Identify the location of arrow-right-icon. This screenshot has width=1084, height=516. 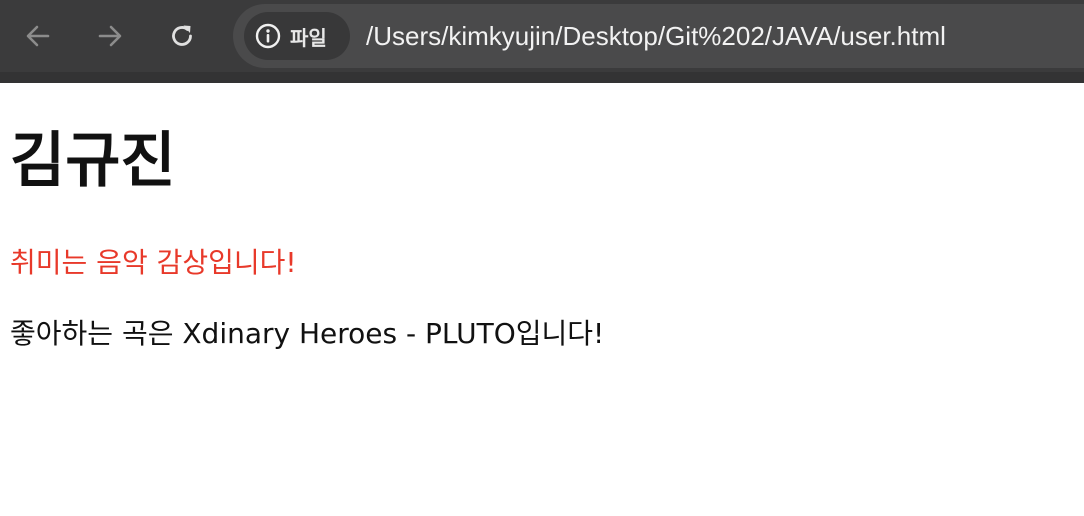
(110, 36).